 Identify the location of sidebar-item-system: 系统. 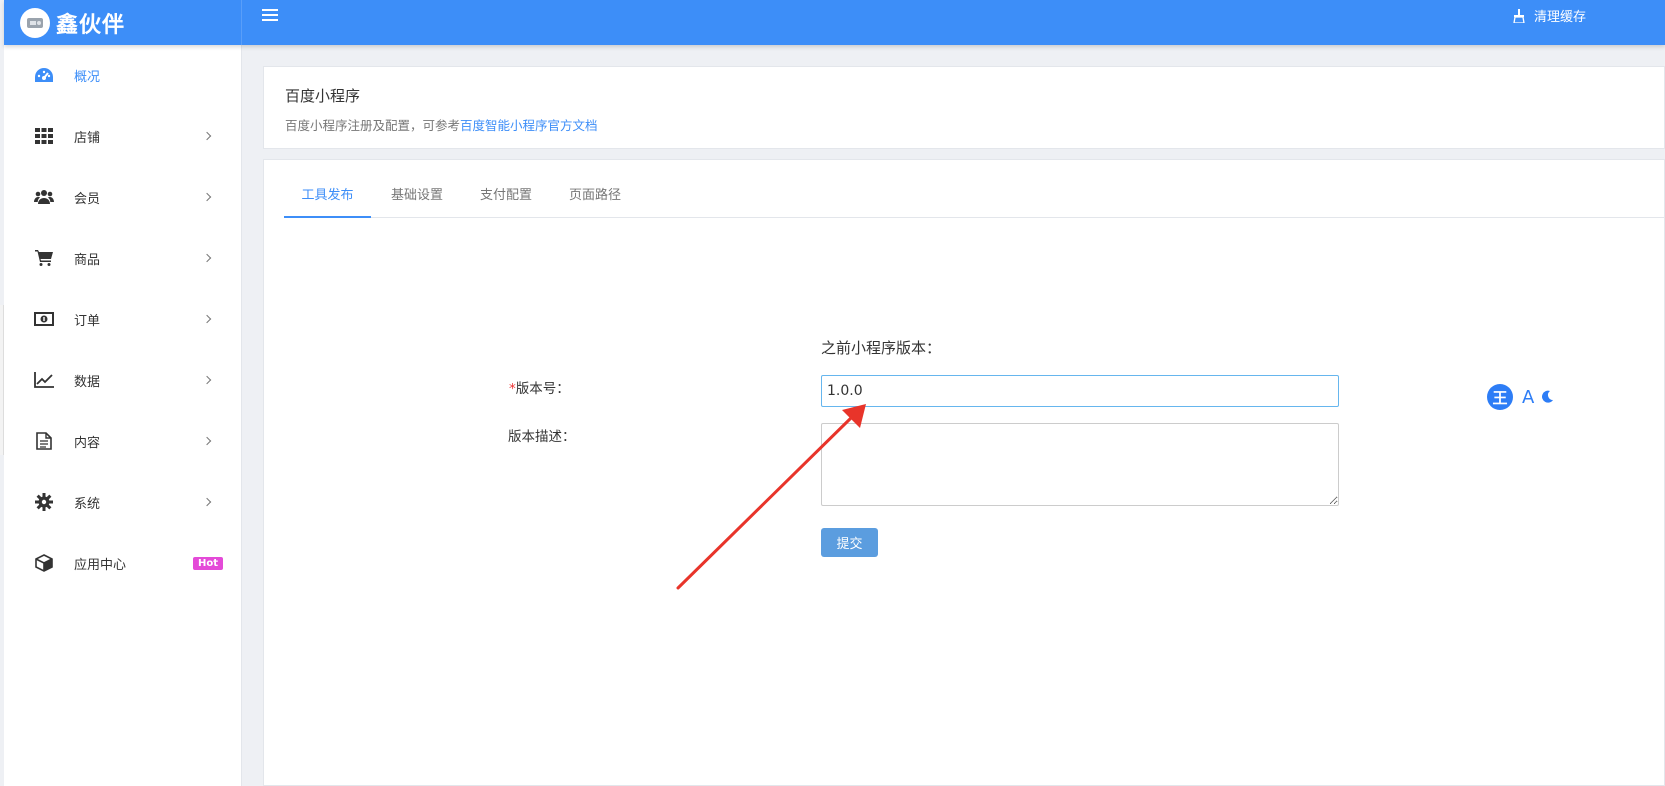
(123, 502).